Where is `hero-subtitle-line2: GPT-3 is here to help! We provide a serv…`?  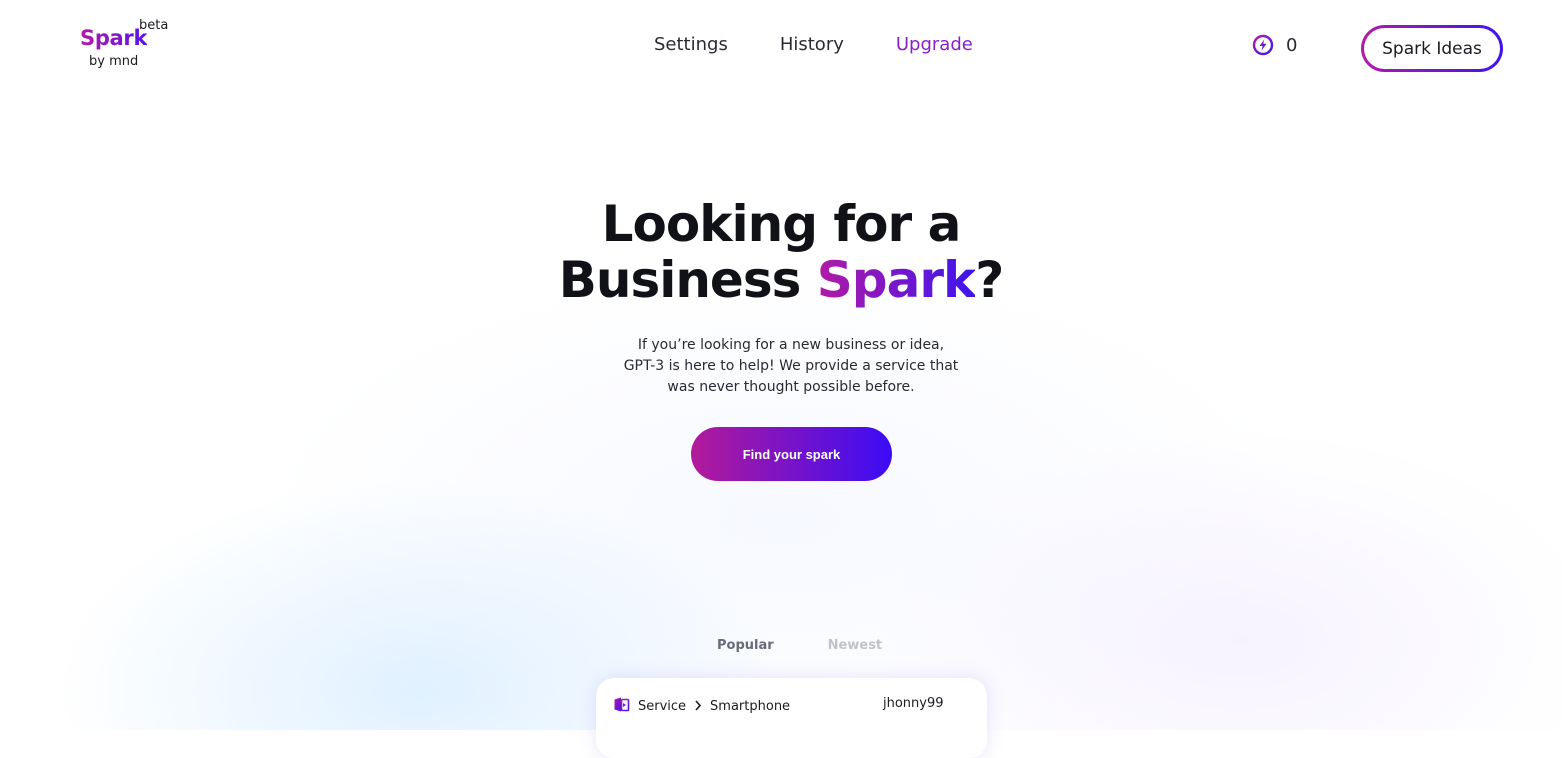
hero-subtitle-line2: GPT-3 is here to help! We provide a serv… is located at coordinates (791, 366).